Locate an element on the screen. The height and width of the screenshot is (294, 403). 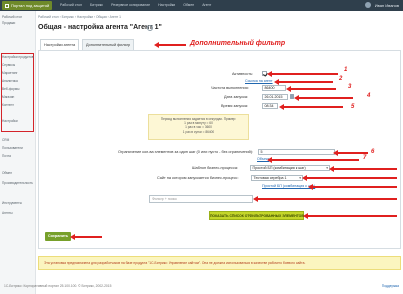
annotation-number: 1 is located at coordinates (346, 70).